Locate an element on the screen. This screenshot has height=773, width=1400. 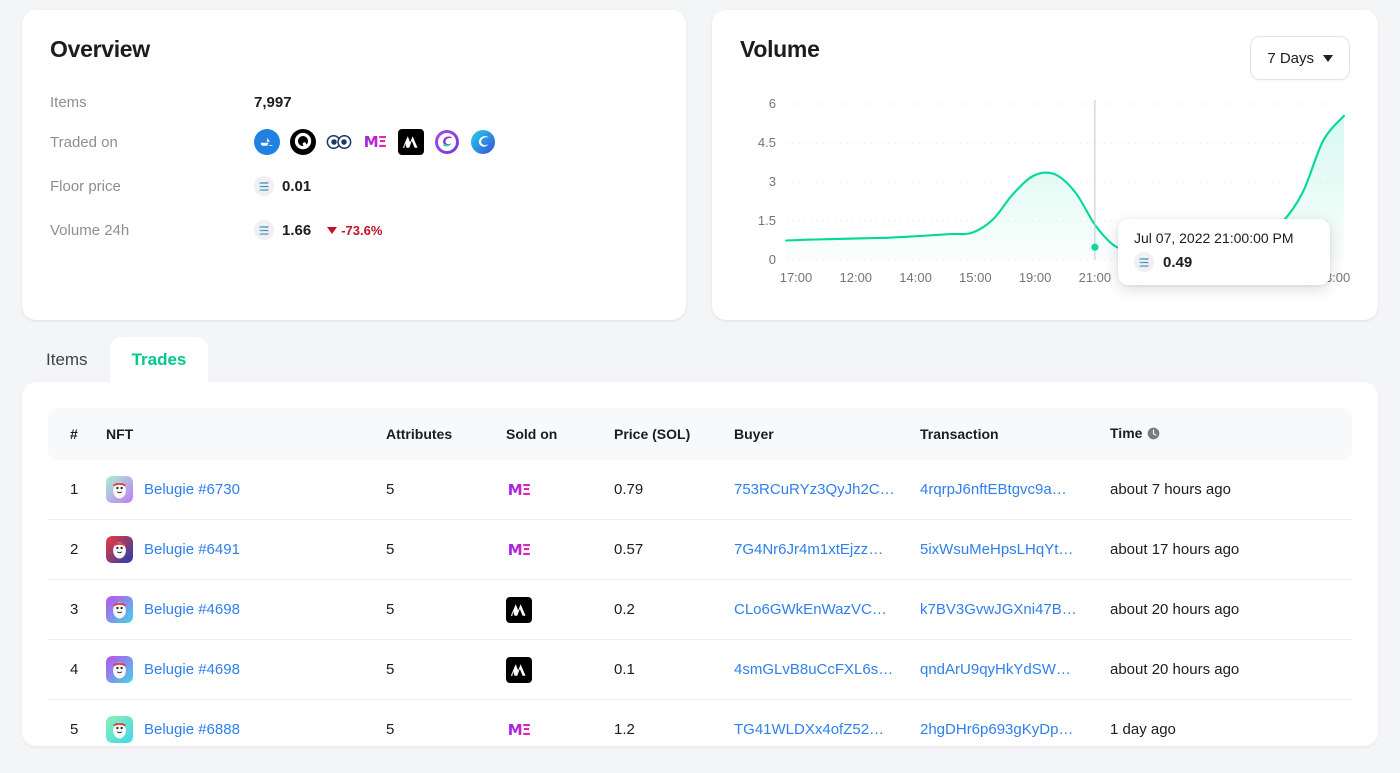
overview-row-items: Items 7,997 is located at coordinates (354, 102).